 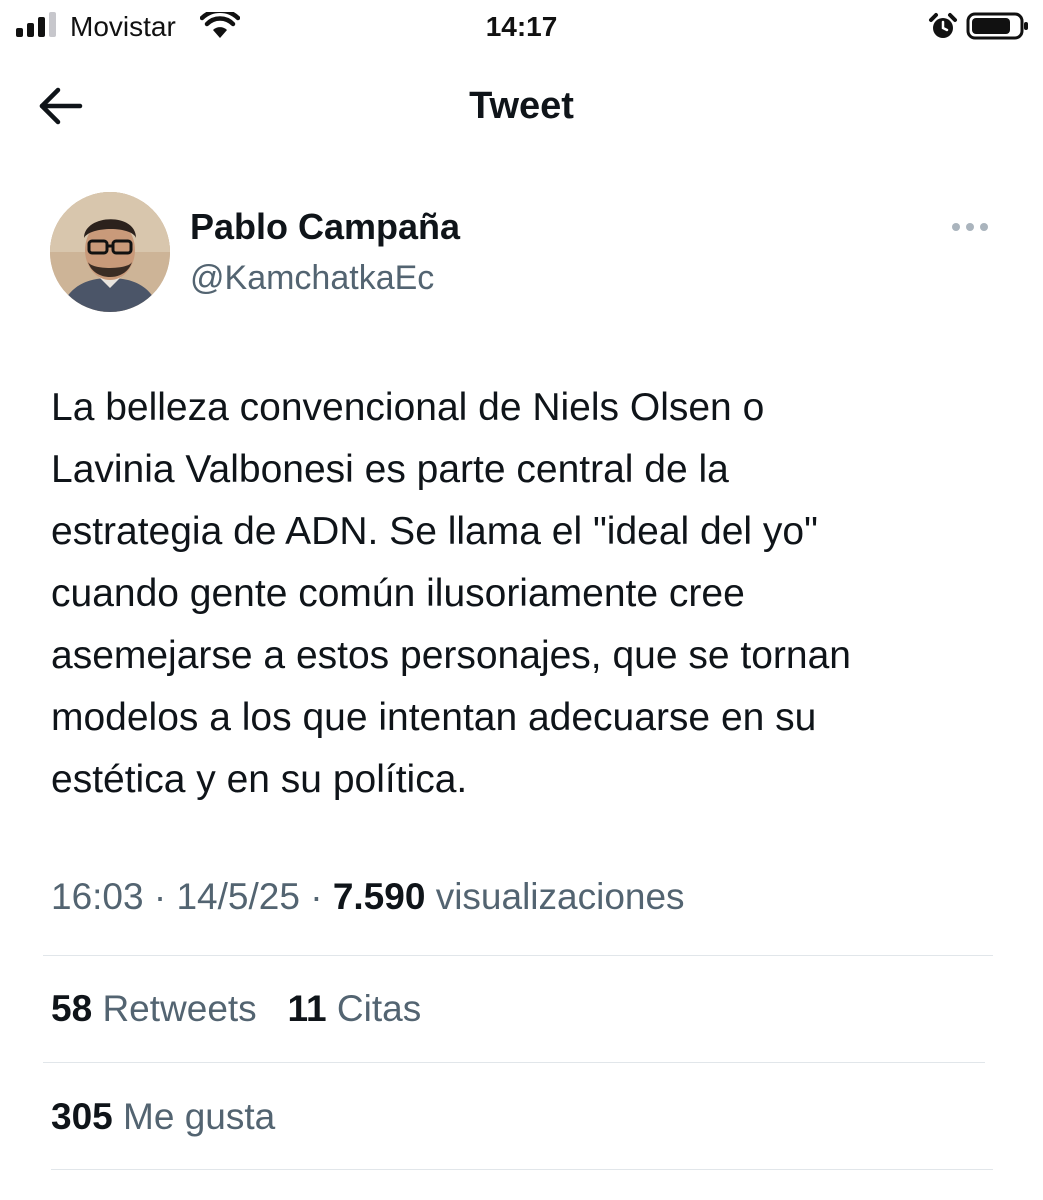 I want to click on more-dots-icon, so click(x=970, y=227).